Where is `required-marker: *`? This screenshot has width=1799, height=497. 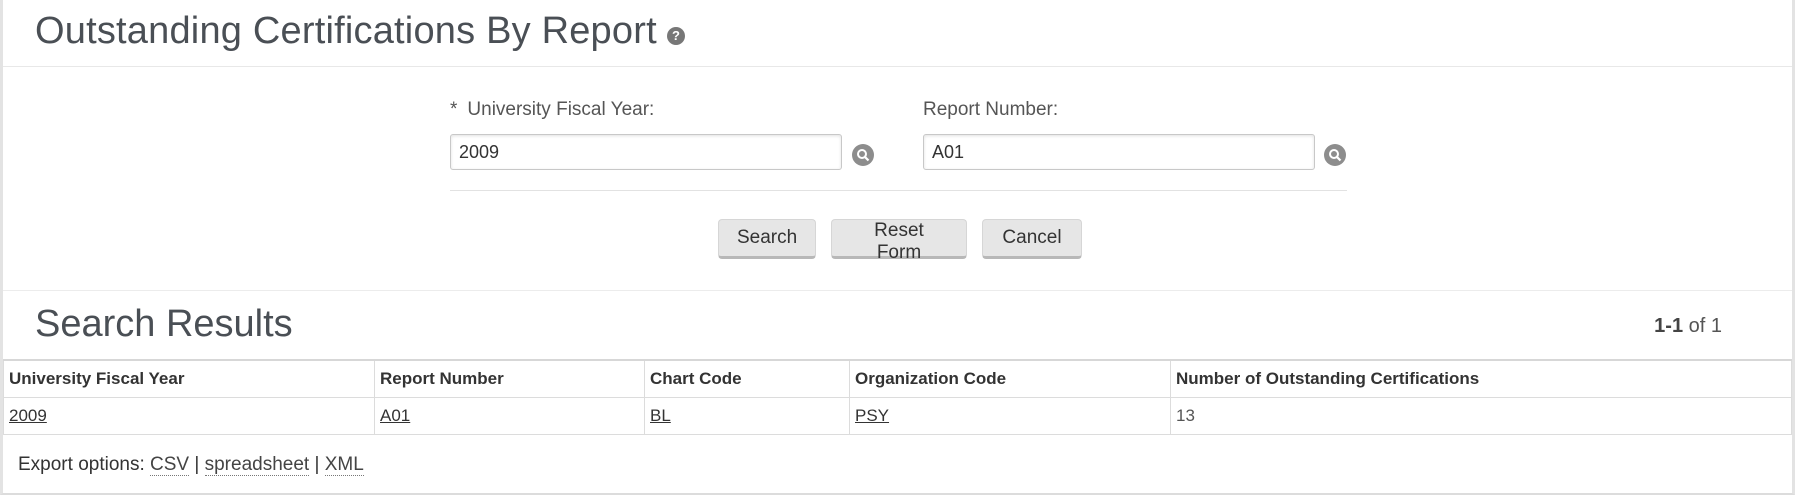 required-marker: * is located at coordinates (454, 109).